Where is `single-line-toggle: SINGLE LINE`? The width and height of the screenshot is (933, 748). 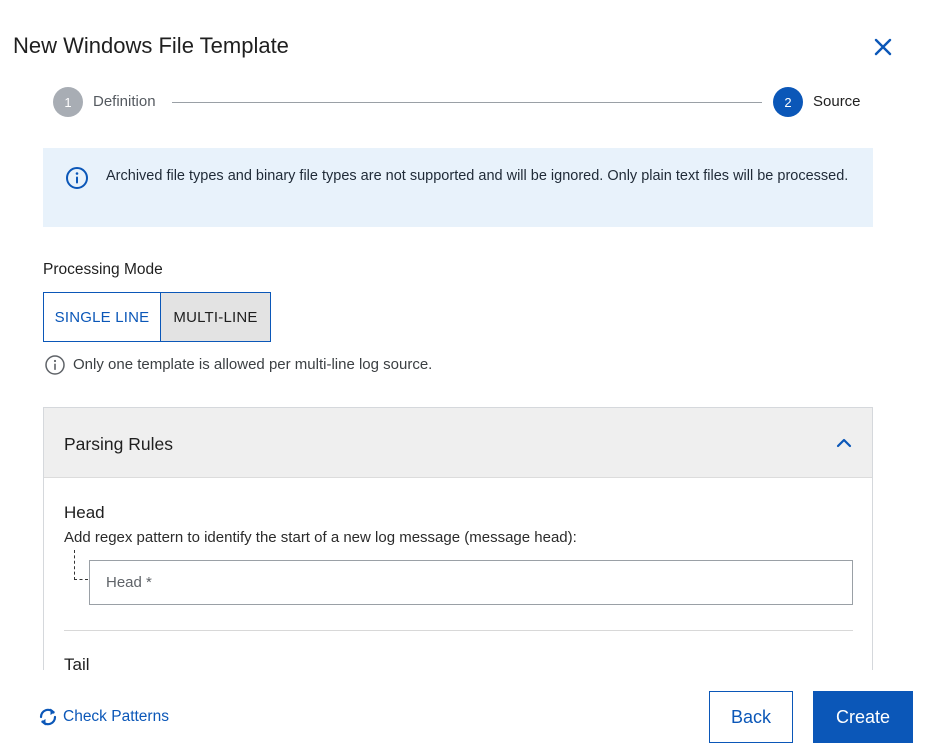
single-line-toggle: SINGLE LINE is located at coordinates (101, 317).